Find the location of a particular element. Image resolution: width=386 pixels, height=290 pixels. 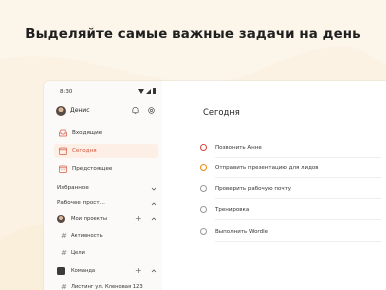

bell-icon is located at coordinates (135, 110).